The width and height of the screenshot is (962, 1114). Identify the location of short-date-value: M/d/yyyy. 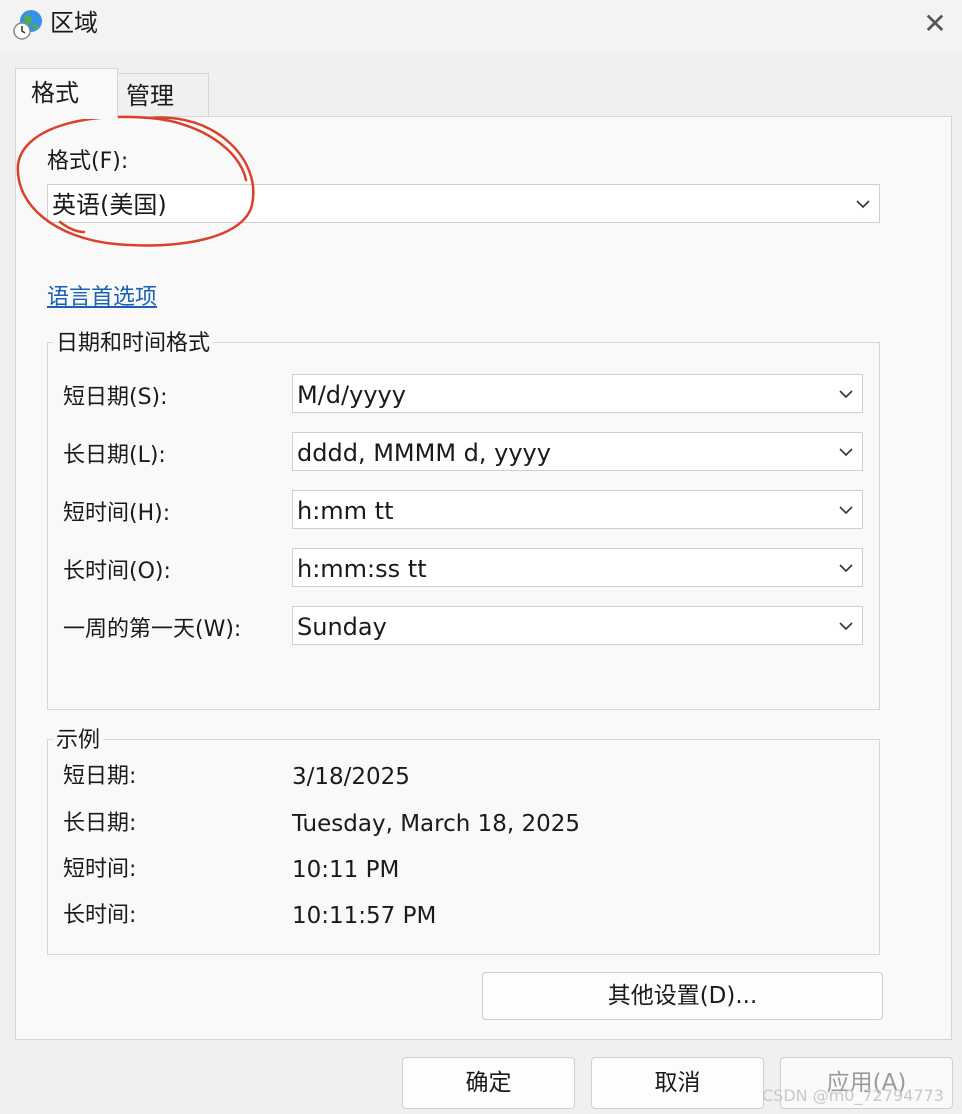
(351, 395).